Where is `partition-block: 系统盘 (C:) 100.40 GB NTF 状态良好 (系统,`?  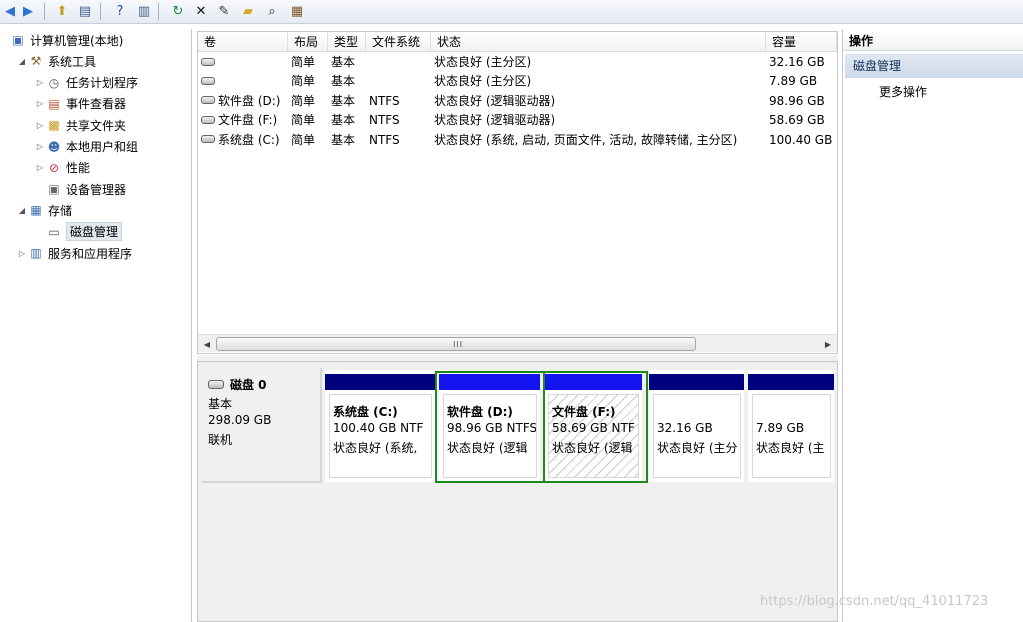 partition-block: 系统盘 (C:) 100.40 GB NTF 状态良好 (系统, is located at coordinates (380, 426).